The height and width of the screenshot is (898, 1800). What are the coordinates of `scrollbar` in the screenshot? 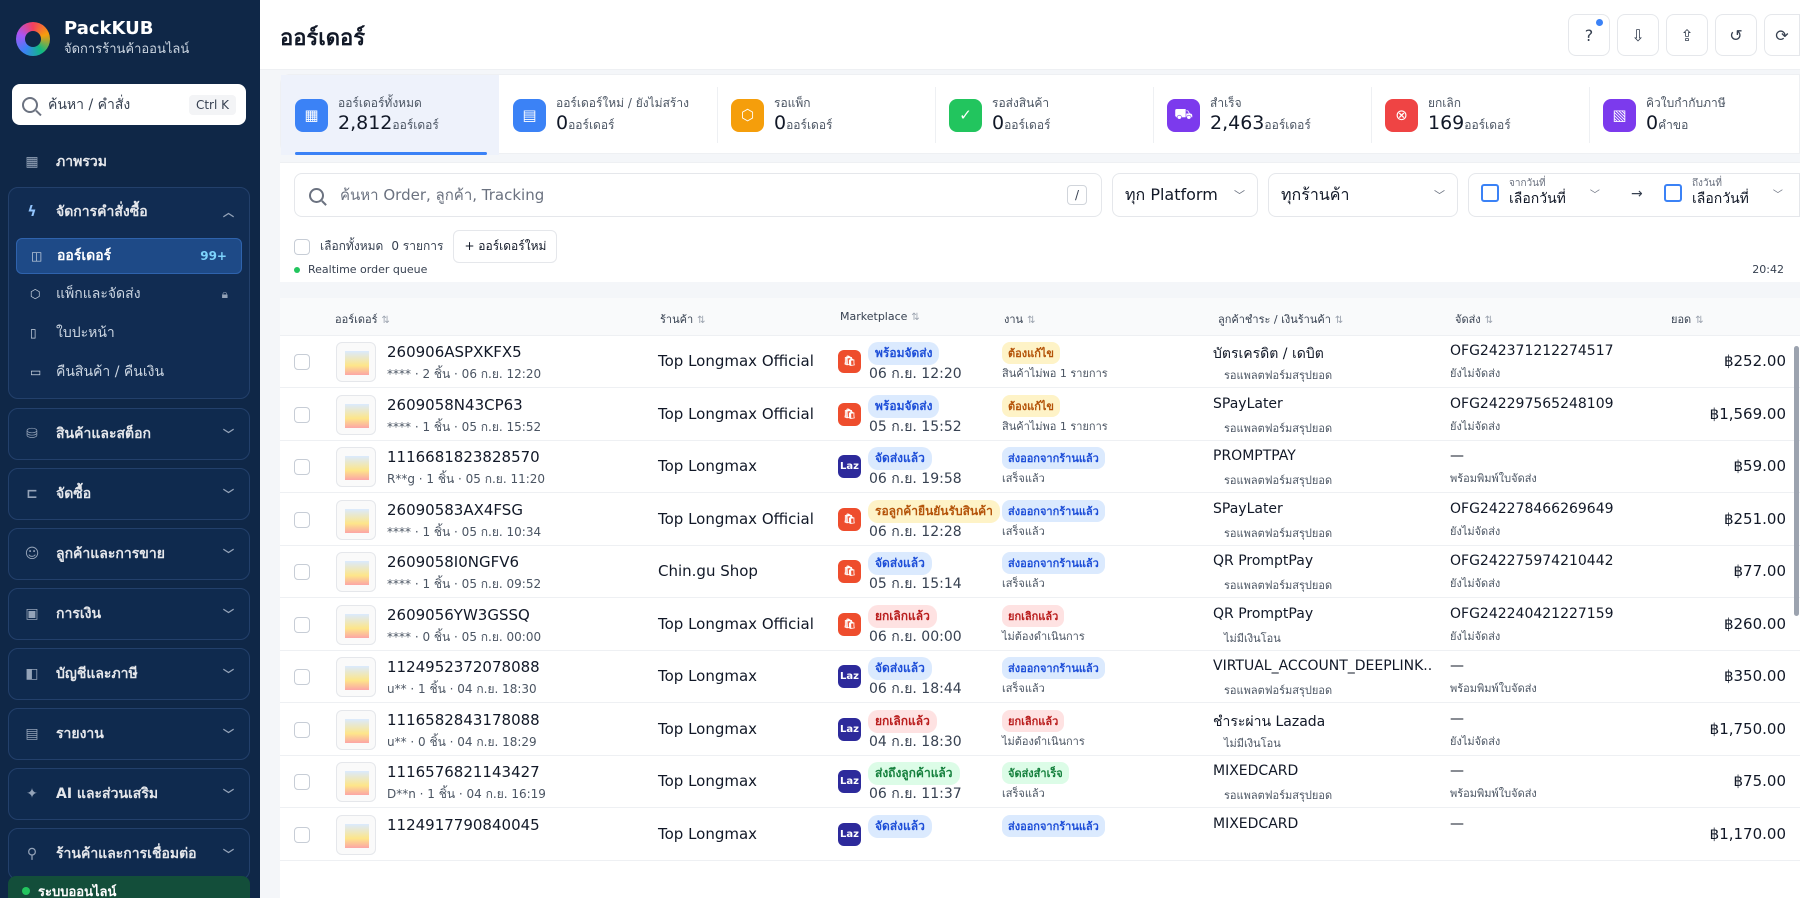 It's located at (1796, 481).